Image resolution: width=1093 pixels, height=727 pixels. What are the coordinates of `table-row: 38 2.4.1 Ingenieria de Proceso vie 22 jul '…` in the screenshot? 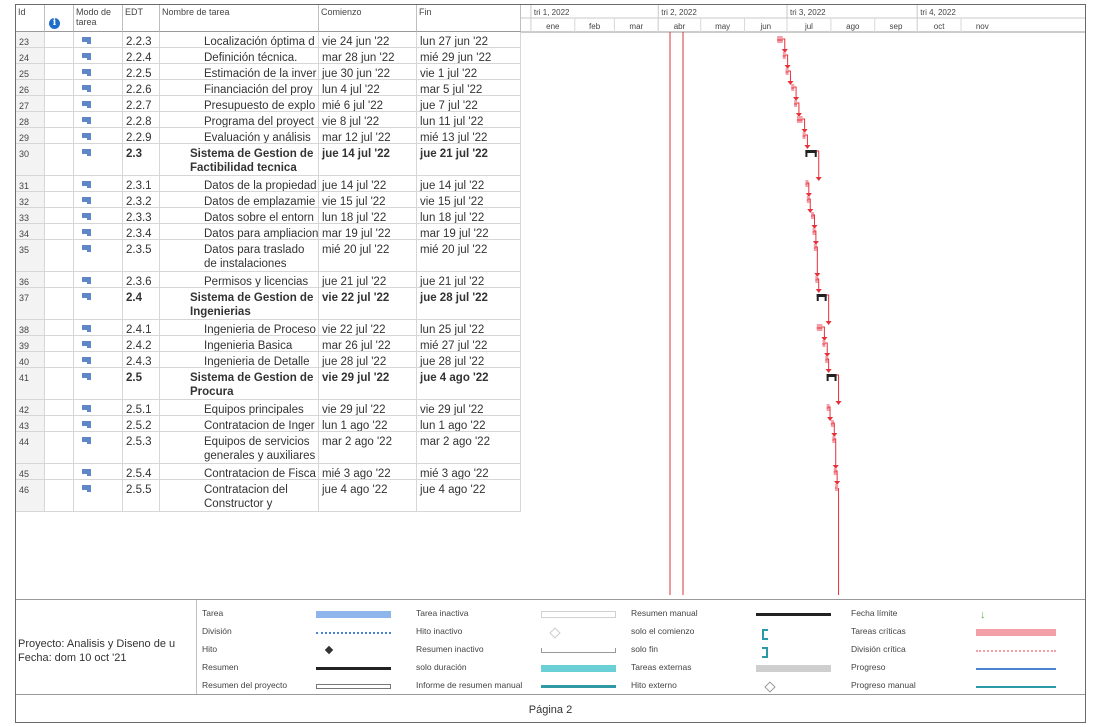 It's located at (268, 328).